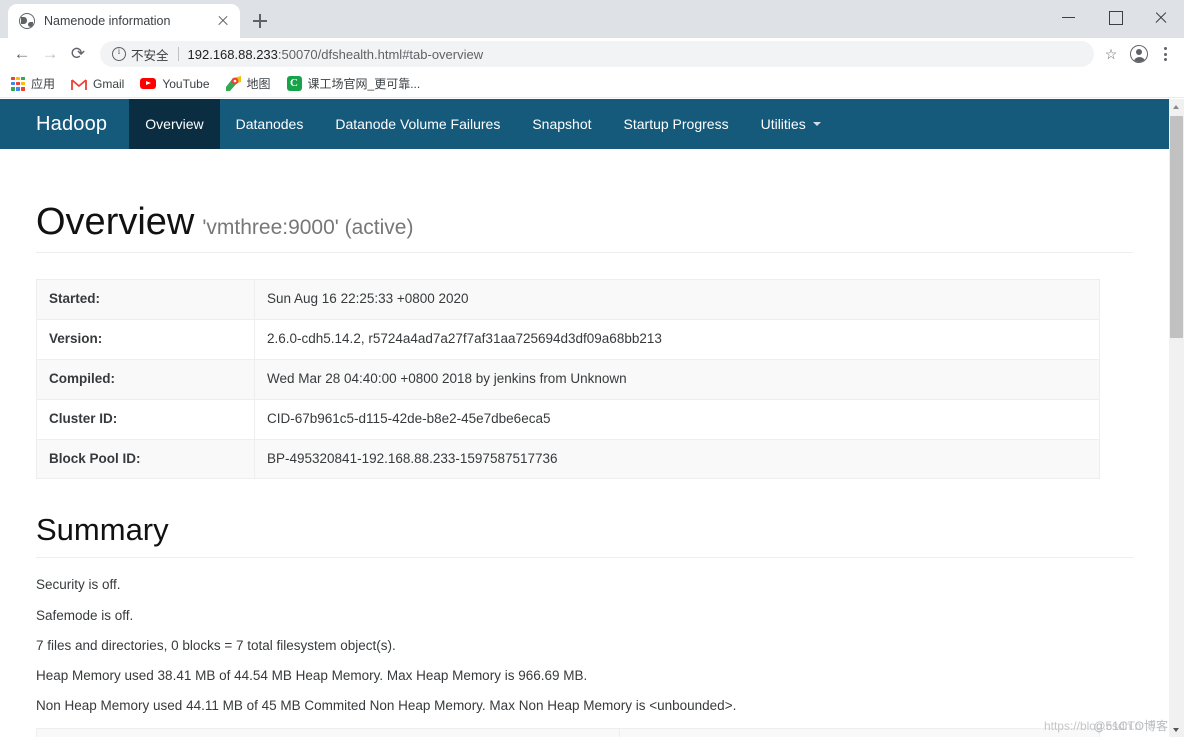 This screenshot has width=1184, height=737. I want to click on nav-label: Datanode Volume Failures, so click(418, 124).